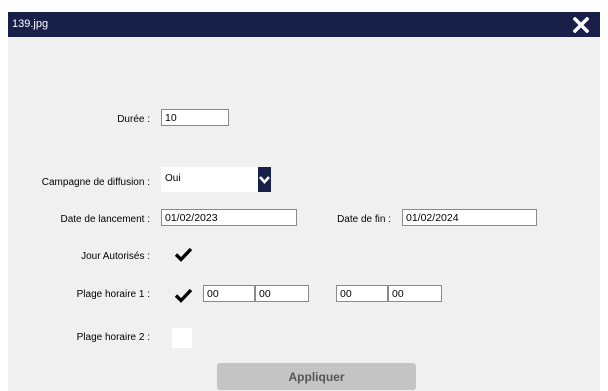  I want to click on date-lancement-input: 01/02/2023, so click(229, 217).